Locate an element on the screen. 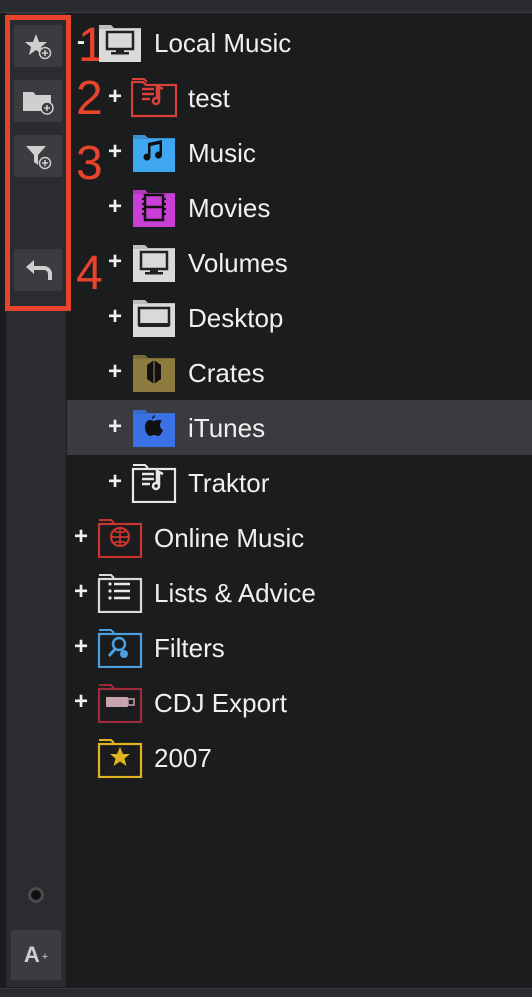  tree-item-label: test is located at coordinates (209, 98).